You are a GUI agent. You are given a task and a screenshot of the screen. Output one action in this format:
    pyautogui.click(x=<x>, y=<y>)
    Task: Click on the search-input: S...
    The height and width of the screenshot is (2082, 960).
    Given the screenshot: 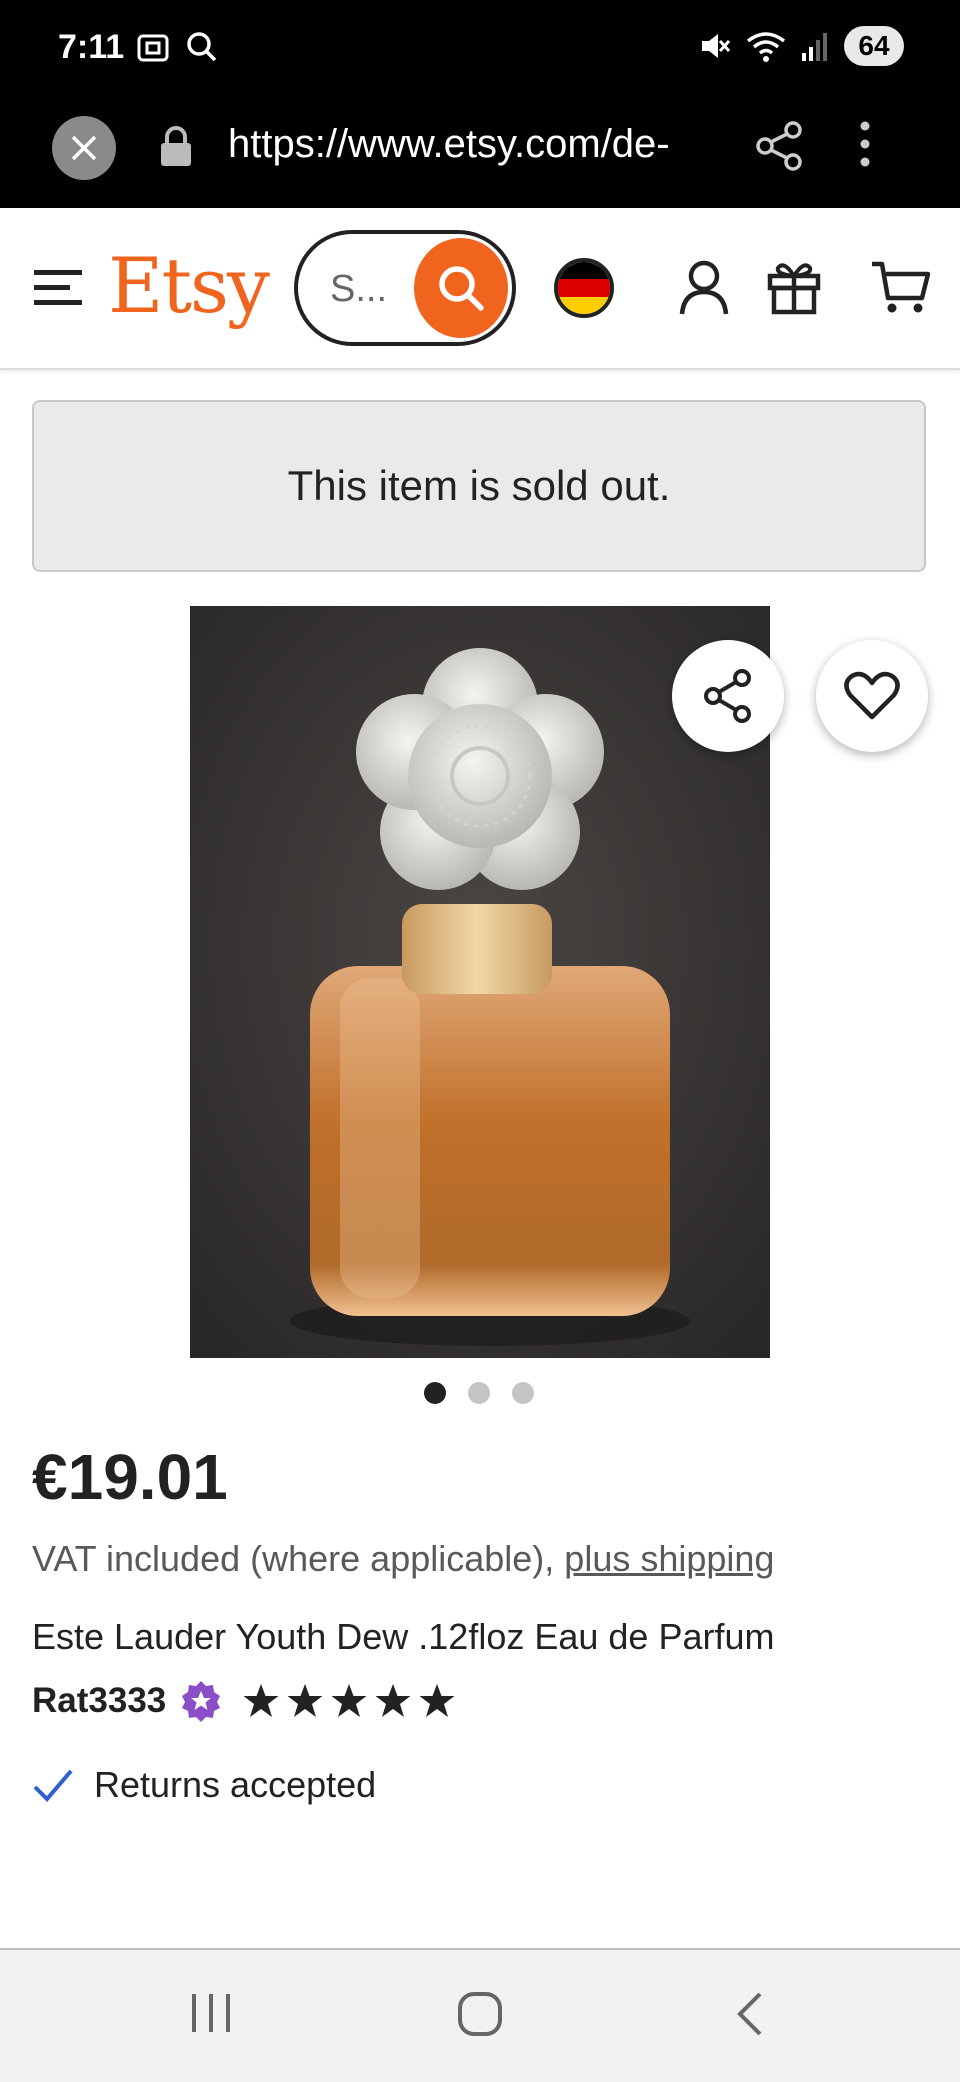 What is the action you would take?
    pyautogui.click(x=358, y=289)
    